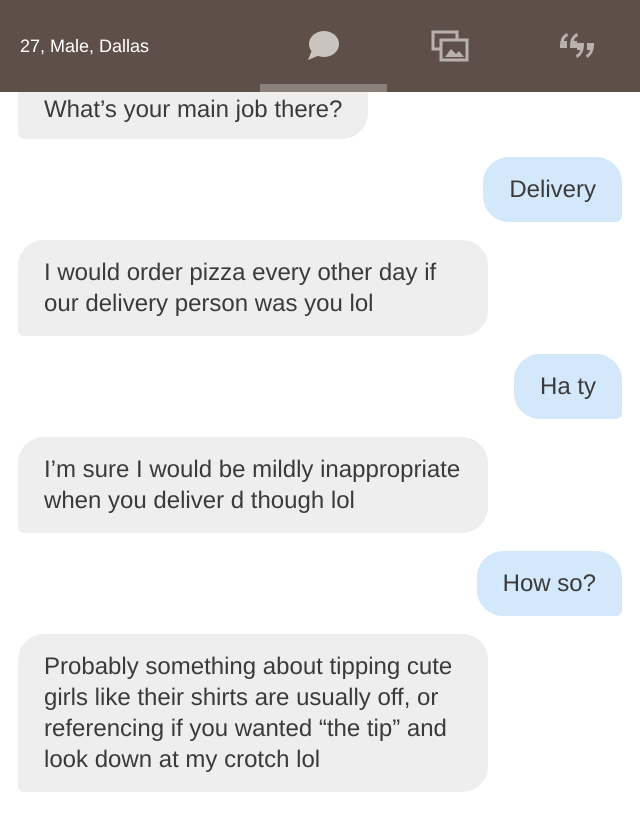 The height and width of the screenshot is (839, 640). Describe the element at coordinates (450, 46) in the screenshot. I see `gallery-icon` at that location.